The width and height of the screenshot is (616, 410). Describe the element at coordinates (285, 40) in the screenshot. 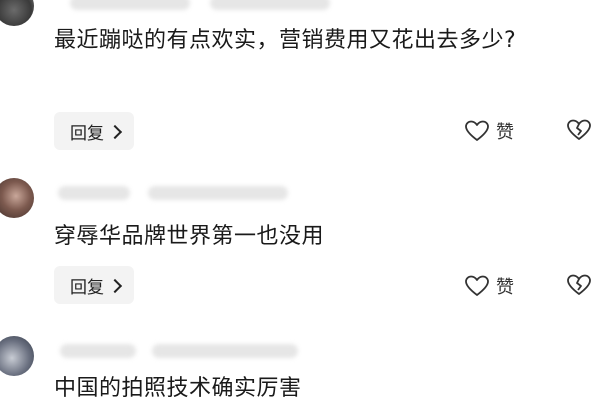

I see `comment-text: 最近蹦哒的有点欢实，营销费用又花出去多少?` at that location.